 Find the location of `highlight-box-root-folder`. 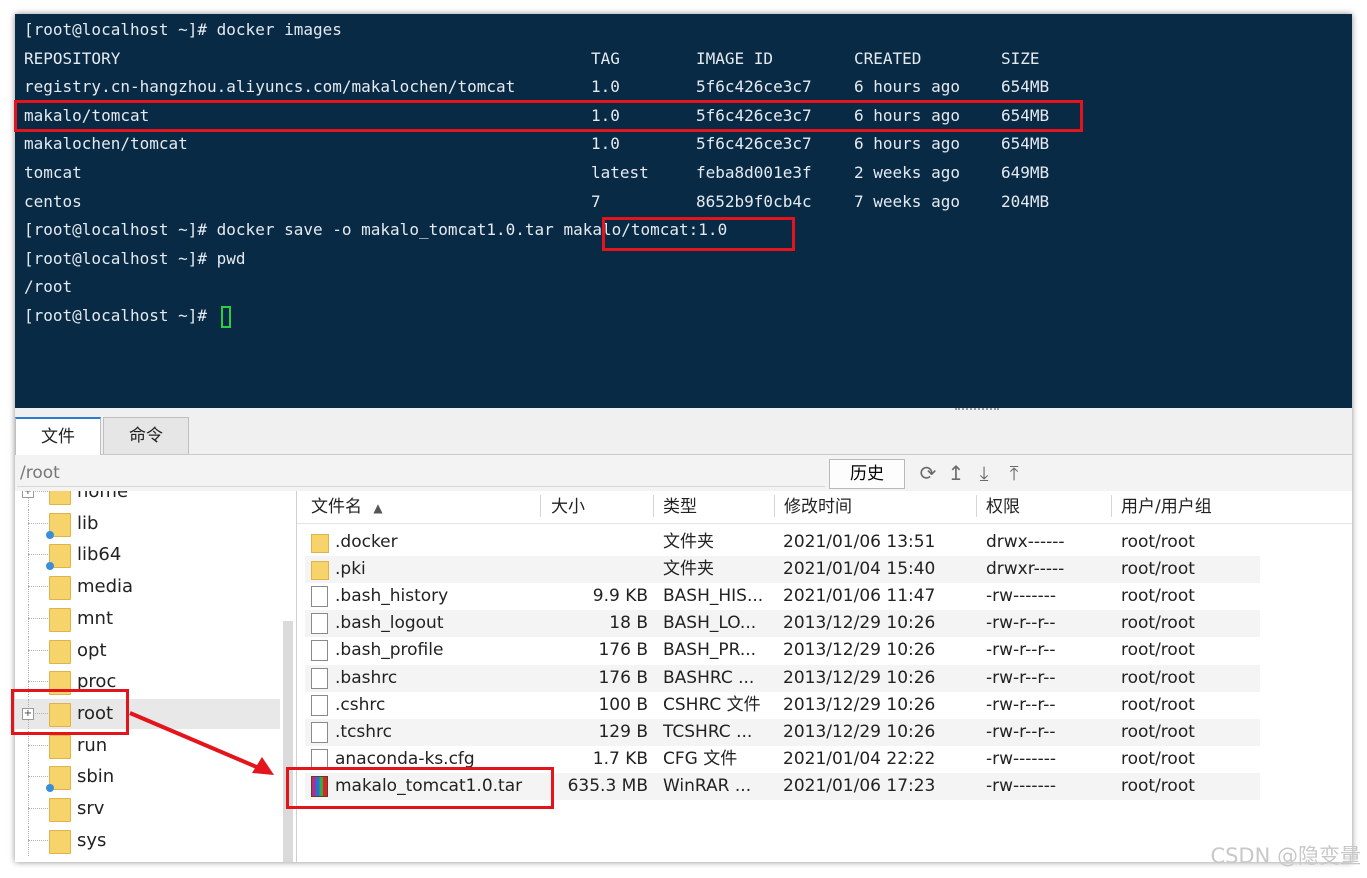

highlight-box-root-folder is located at coordinates (70, 712).